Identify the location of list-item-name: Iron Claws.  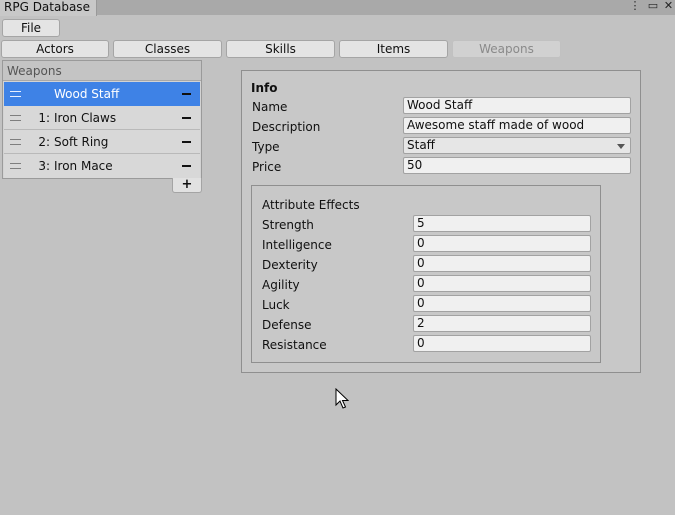
(85, 118).